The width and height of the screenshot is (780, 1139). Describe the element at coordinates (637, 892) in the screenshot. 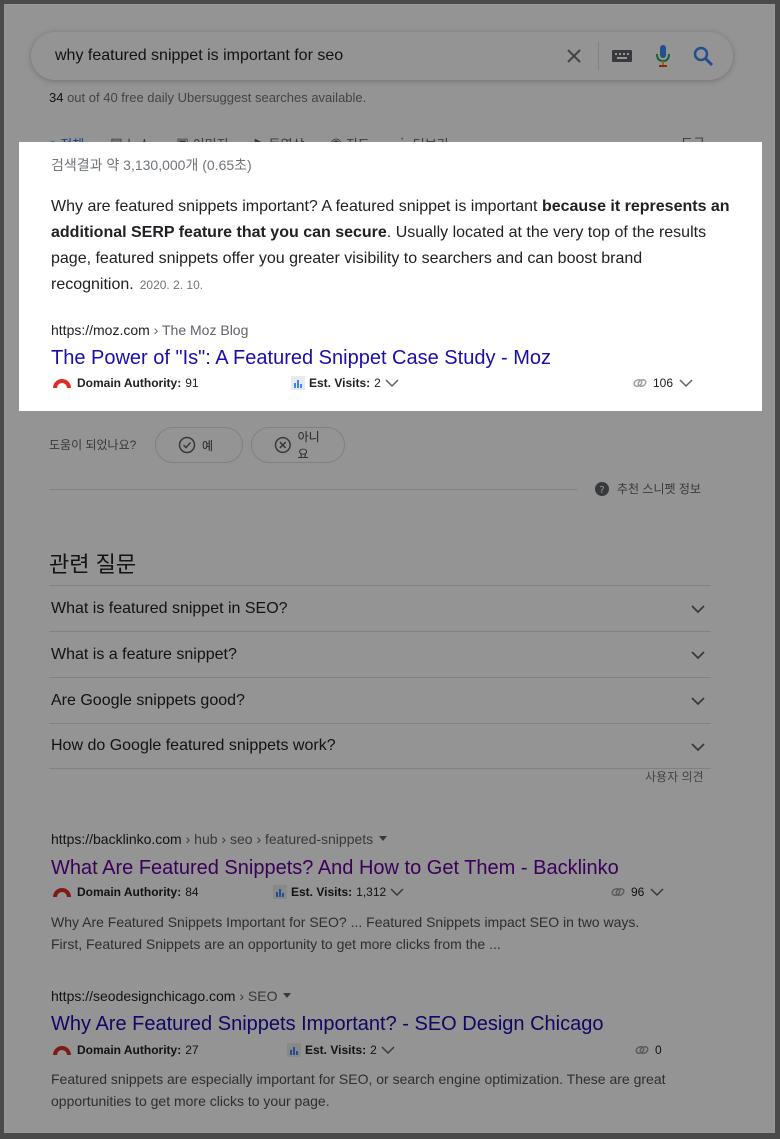

I see `backlinks-count: 96` at that location.